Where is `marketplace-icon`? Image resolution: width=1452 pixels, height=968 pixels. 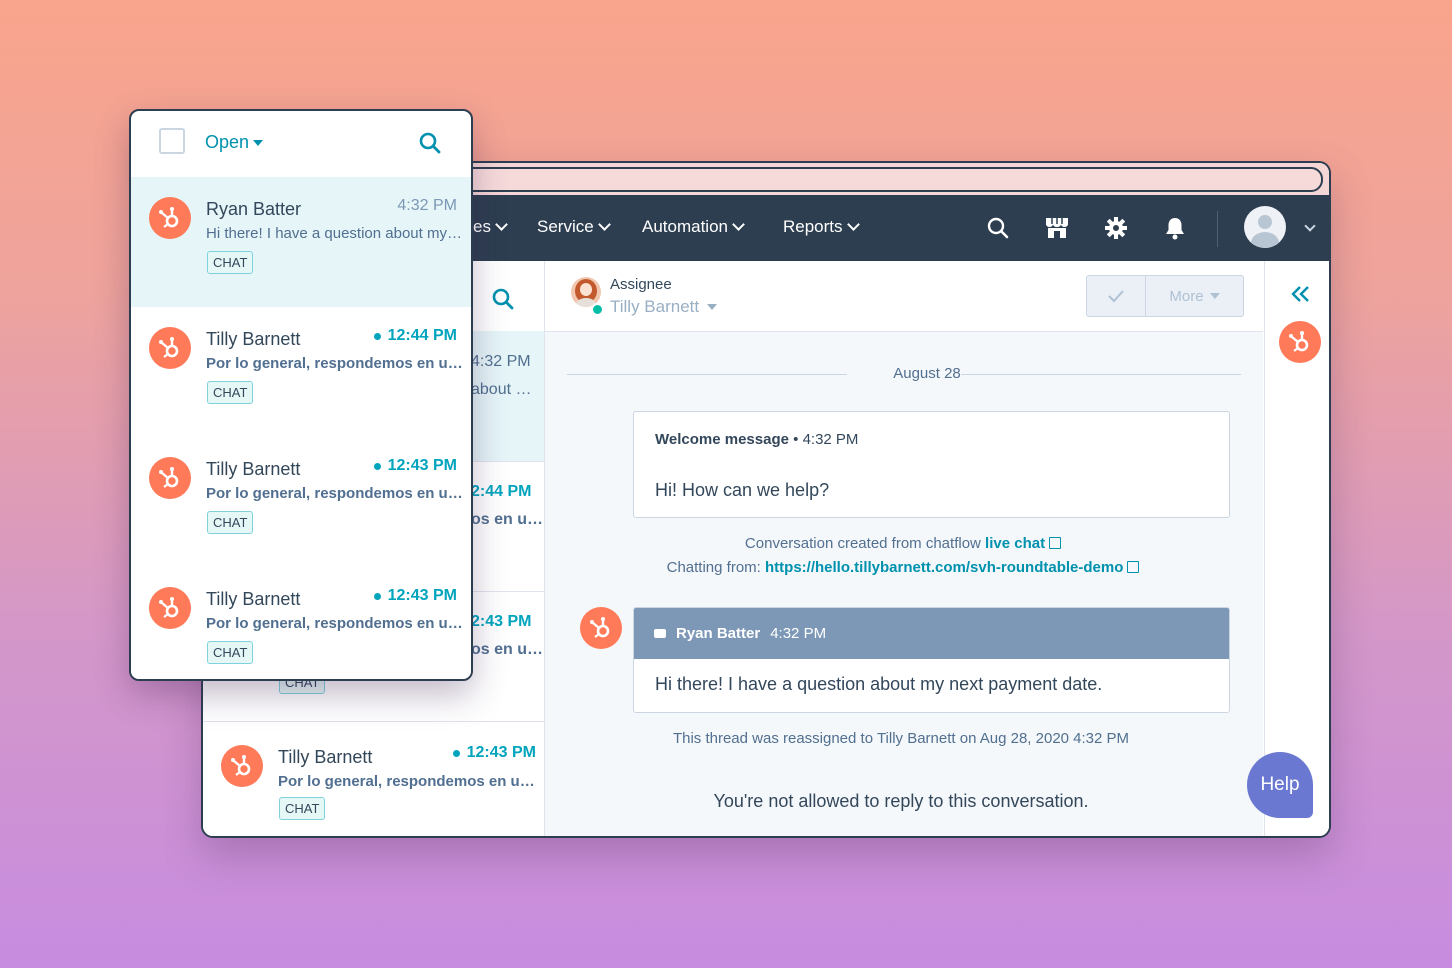
marketplace-icon is located at coordinates (1057, 228).